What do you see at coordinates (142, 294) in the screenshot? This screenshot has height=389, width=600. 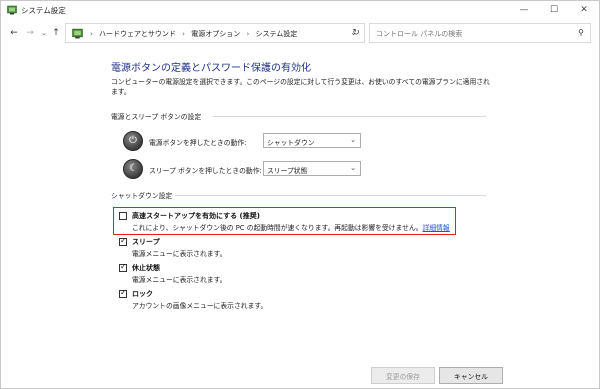 I see `option-title: ロック` at bounding box center [142, 294].